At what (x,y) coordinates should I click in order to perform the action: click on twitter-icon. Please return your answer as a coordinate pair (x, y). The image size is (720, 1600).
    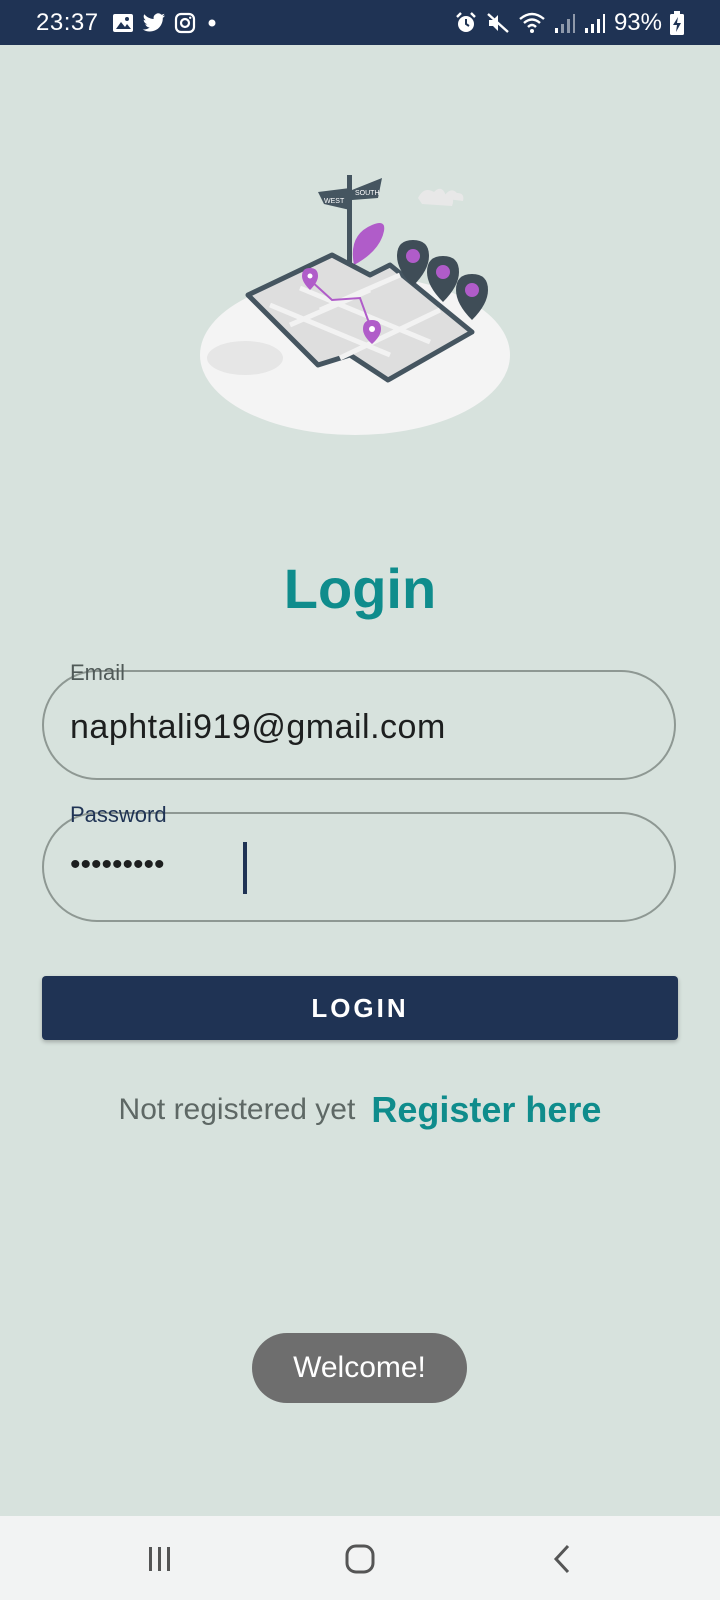
    Looking at the image, I should click on (153, 22).